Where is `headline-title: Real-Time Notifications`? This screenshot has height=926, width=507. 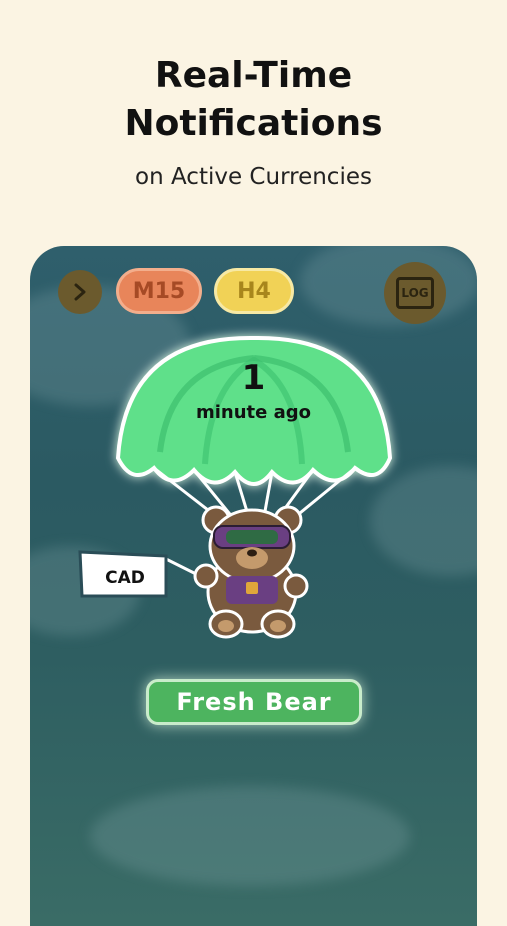
headline-title: Real-Time Notifications is located at coordinates (253, 100).